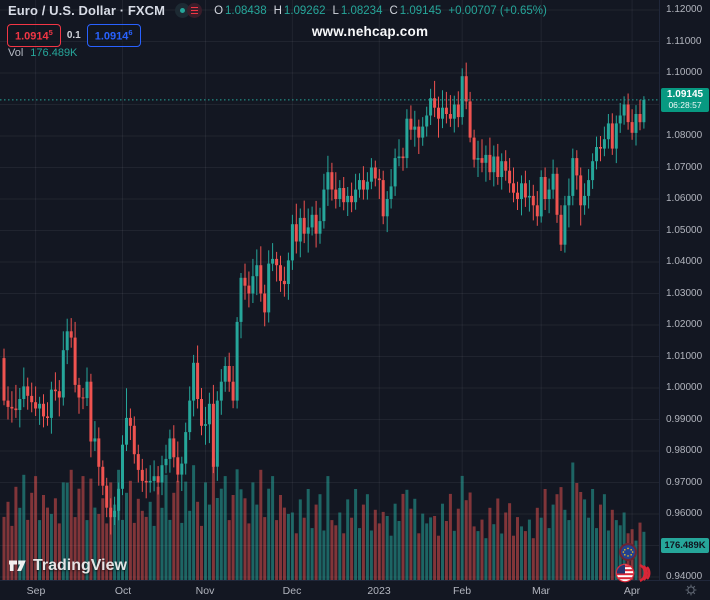  Describe the element at coordinates (684, 324) in the screenshot. I see `price-axis-label: 1.02000` at that location.